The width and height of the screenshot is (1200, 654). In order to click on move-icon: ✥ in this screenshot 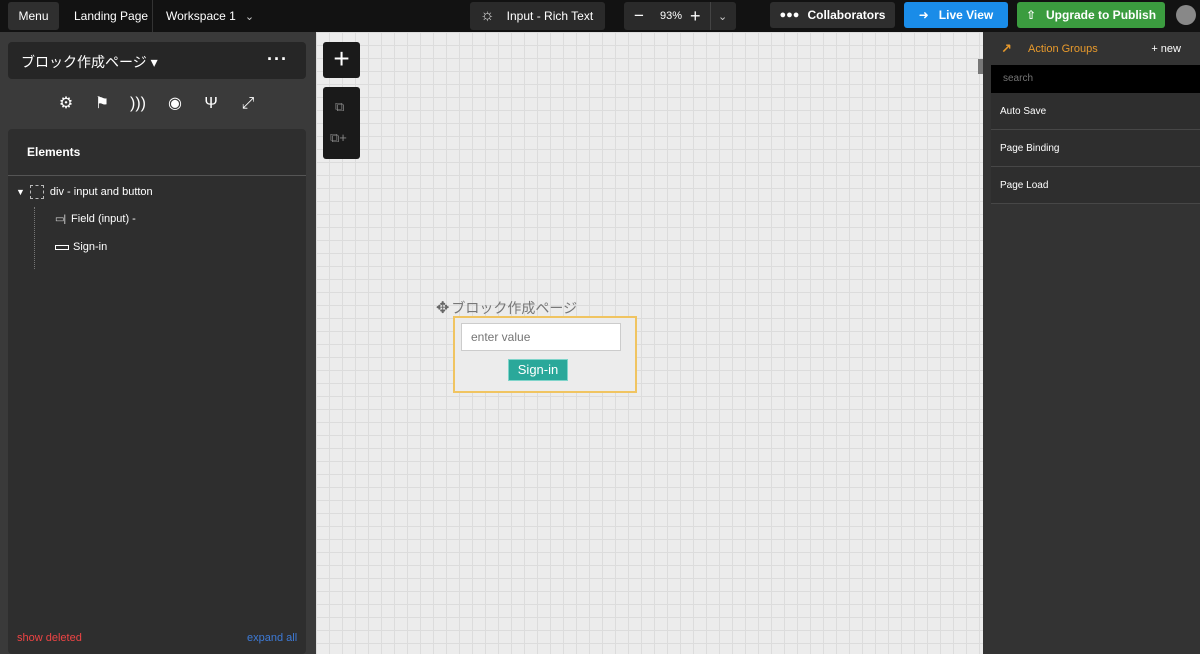, I will do `click(442, 308)`.